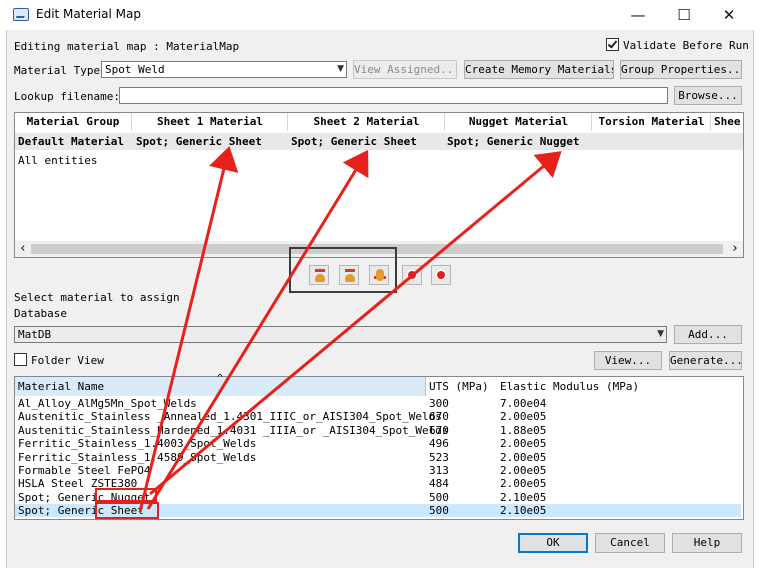 The height and width of the screenshot is (568, 760). Describe the element at coordinates (439, 484) in the screenshot. I see `material-uts: 484` at that location.